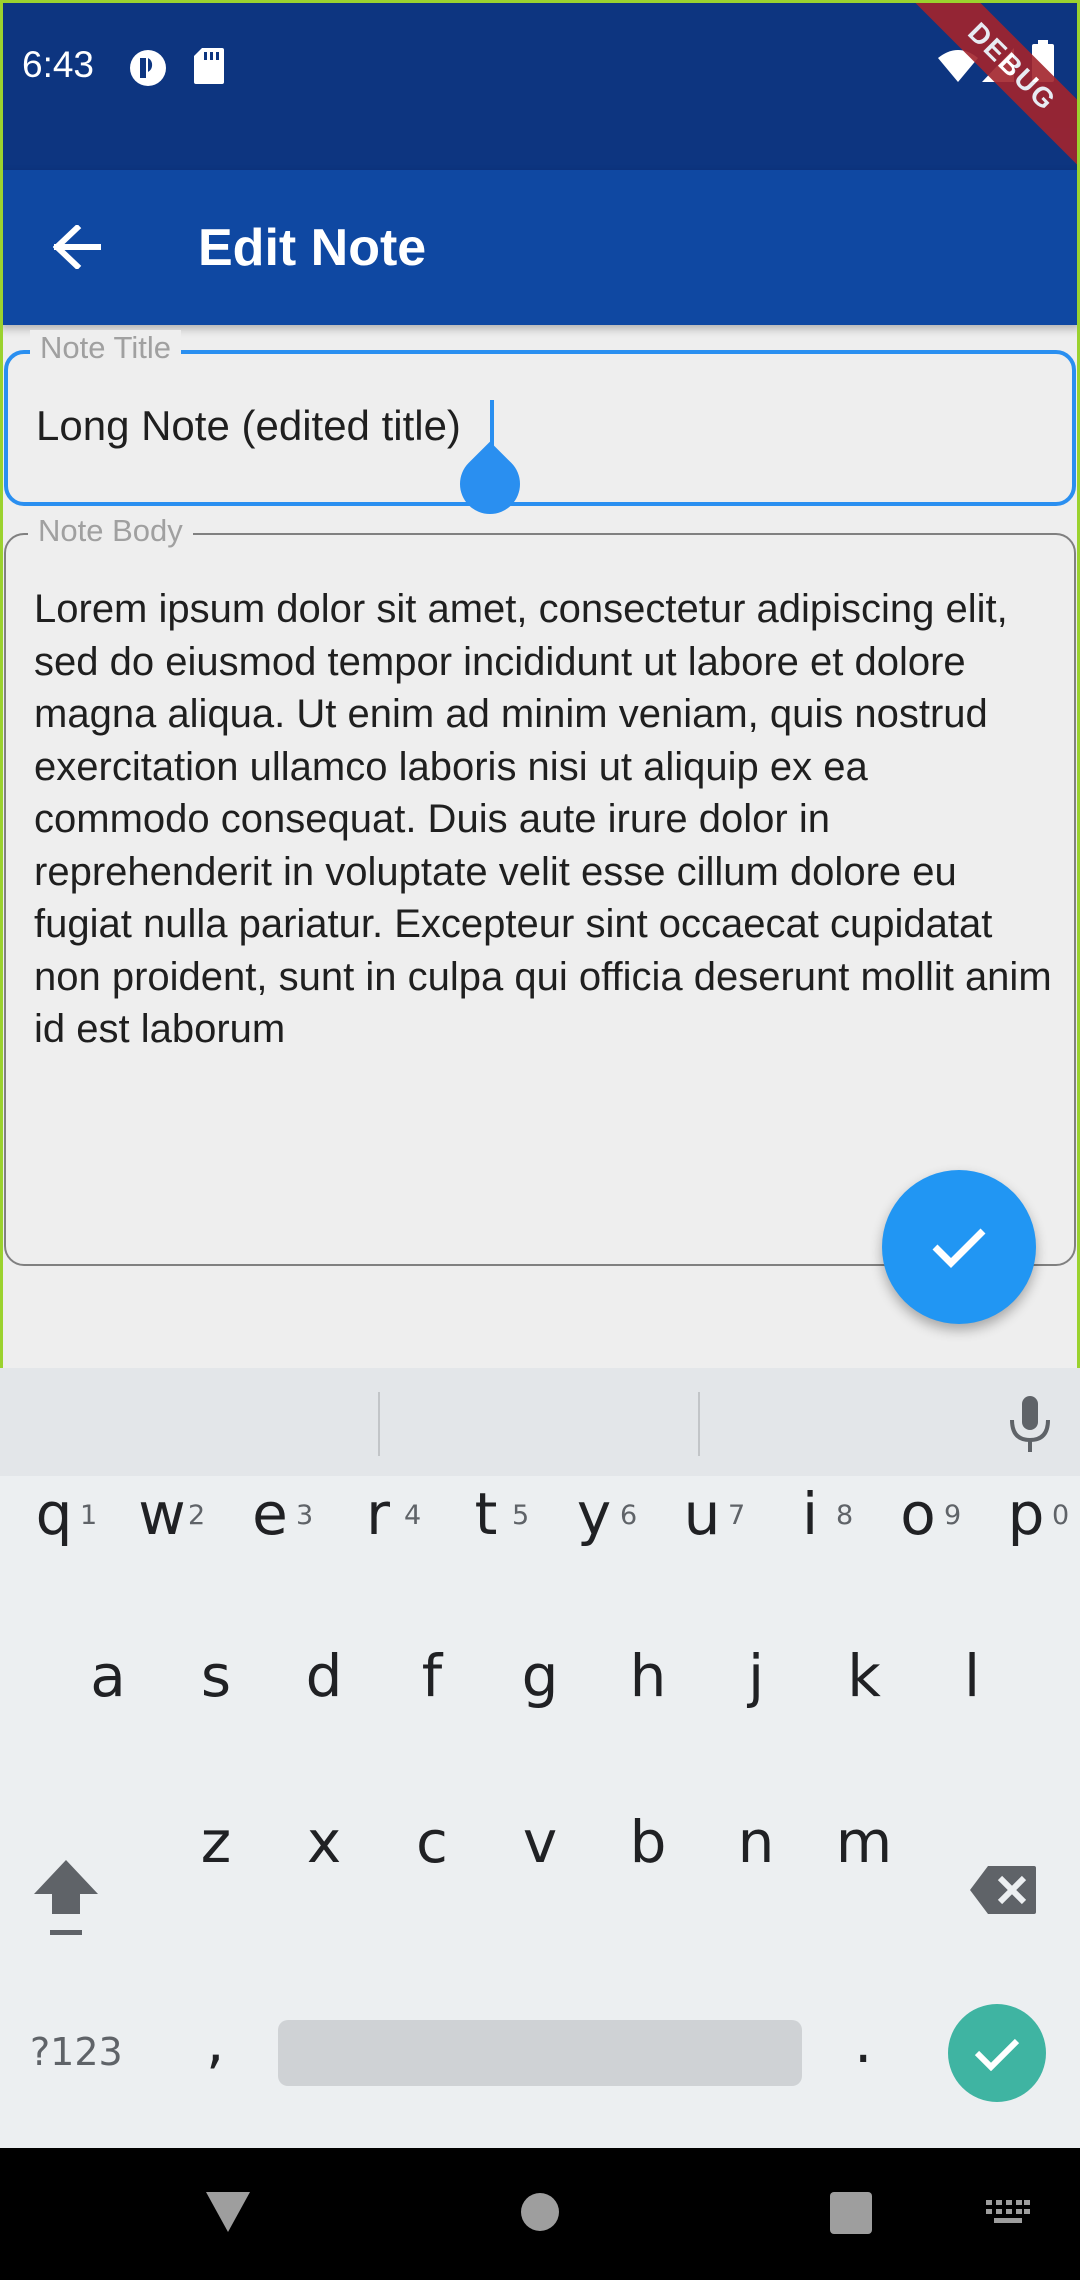 This screenshot has height=2280, width=1080. What do you see at coordinates (648, 1842) in the screenshot?
I see `key-b: b` at bounding box center [648, 1842].